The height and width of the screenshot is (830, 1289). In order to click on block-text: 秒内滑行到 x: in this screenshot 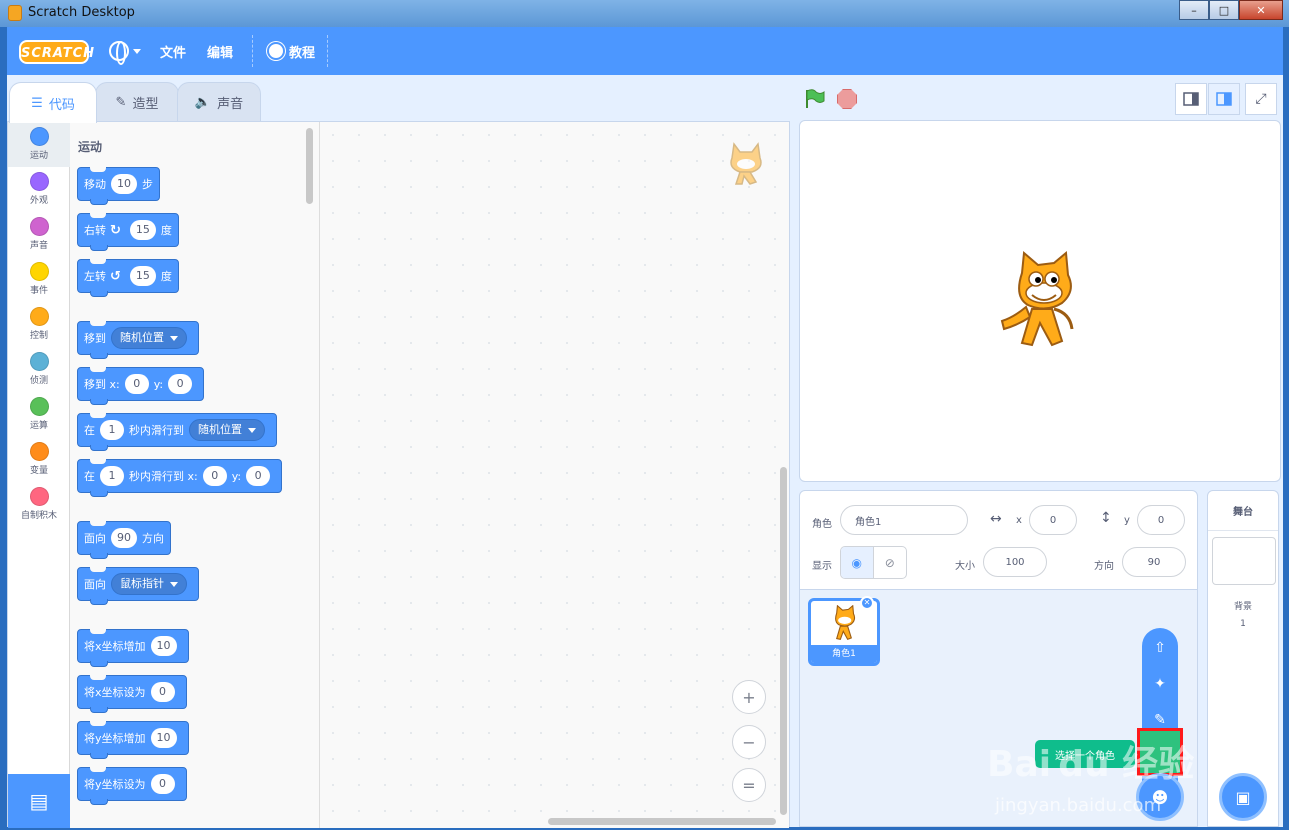, I will do `click(163, 476)`.